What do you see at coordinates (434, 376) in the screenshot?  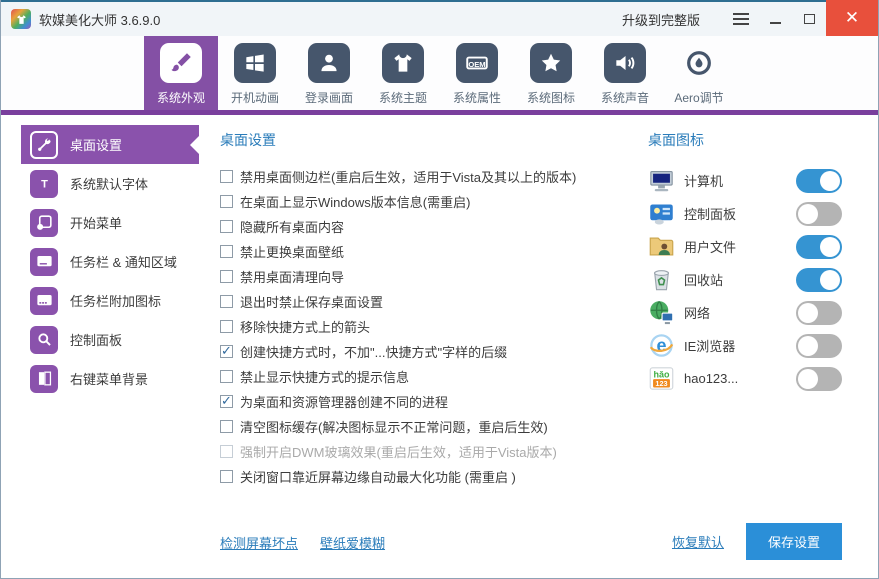 I see `checkbox-row-no-shortcut-tooltip: 禁止显示快捷方式的提示信息` at bounding box center [434, 376].